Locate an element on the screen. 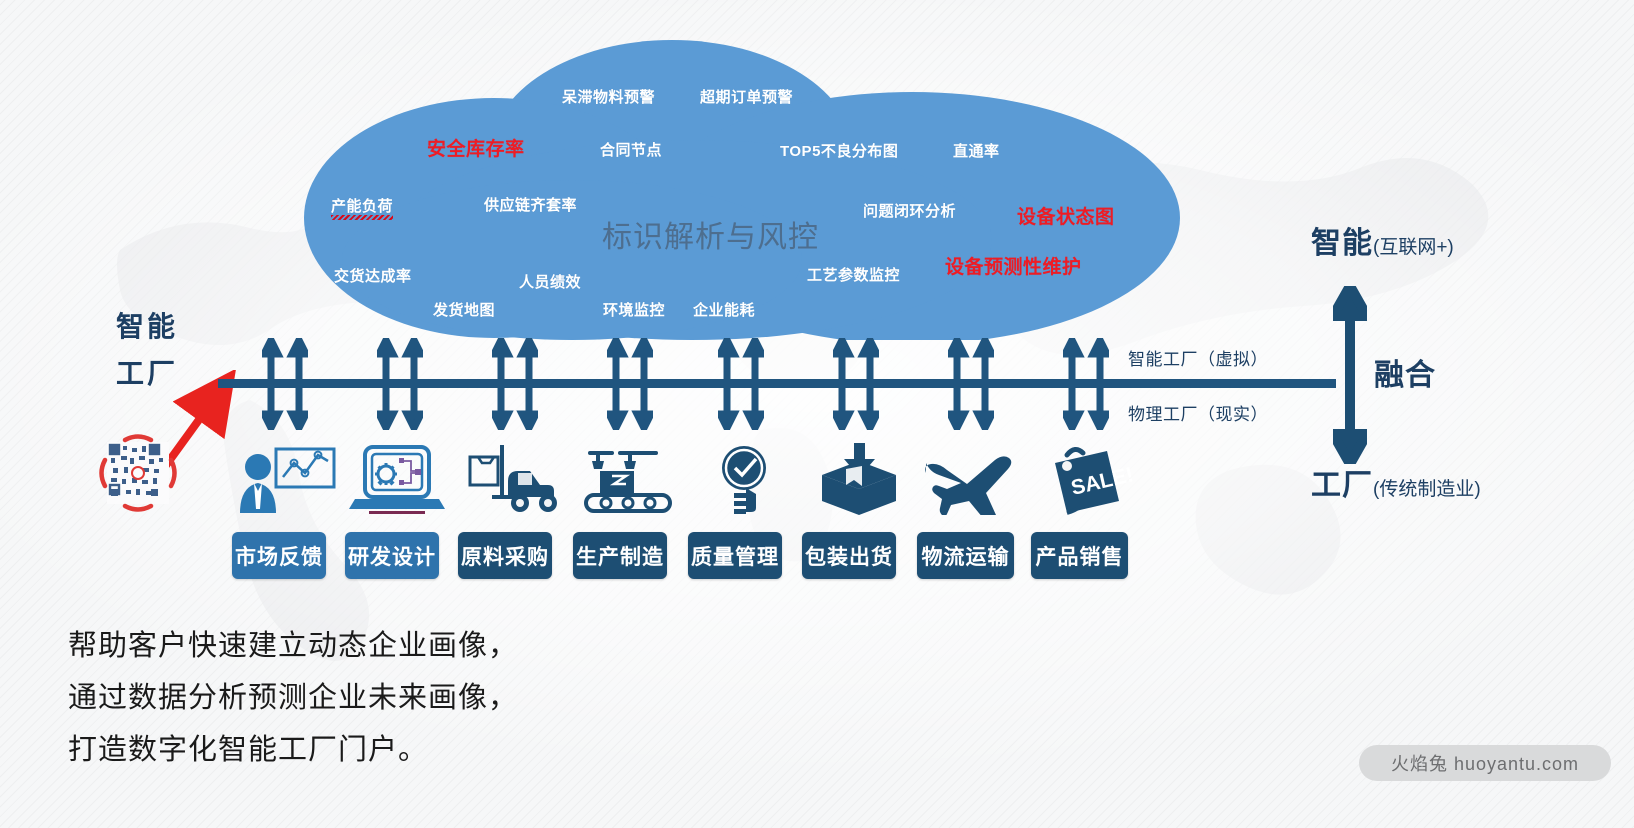 This screenshot has width=1634, height=828. icon-slot-quality is located at coordinates (746, 479).